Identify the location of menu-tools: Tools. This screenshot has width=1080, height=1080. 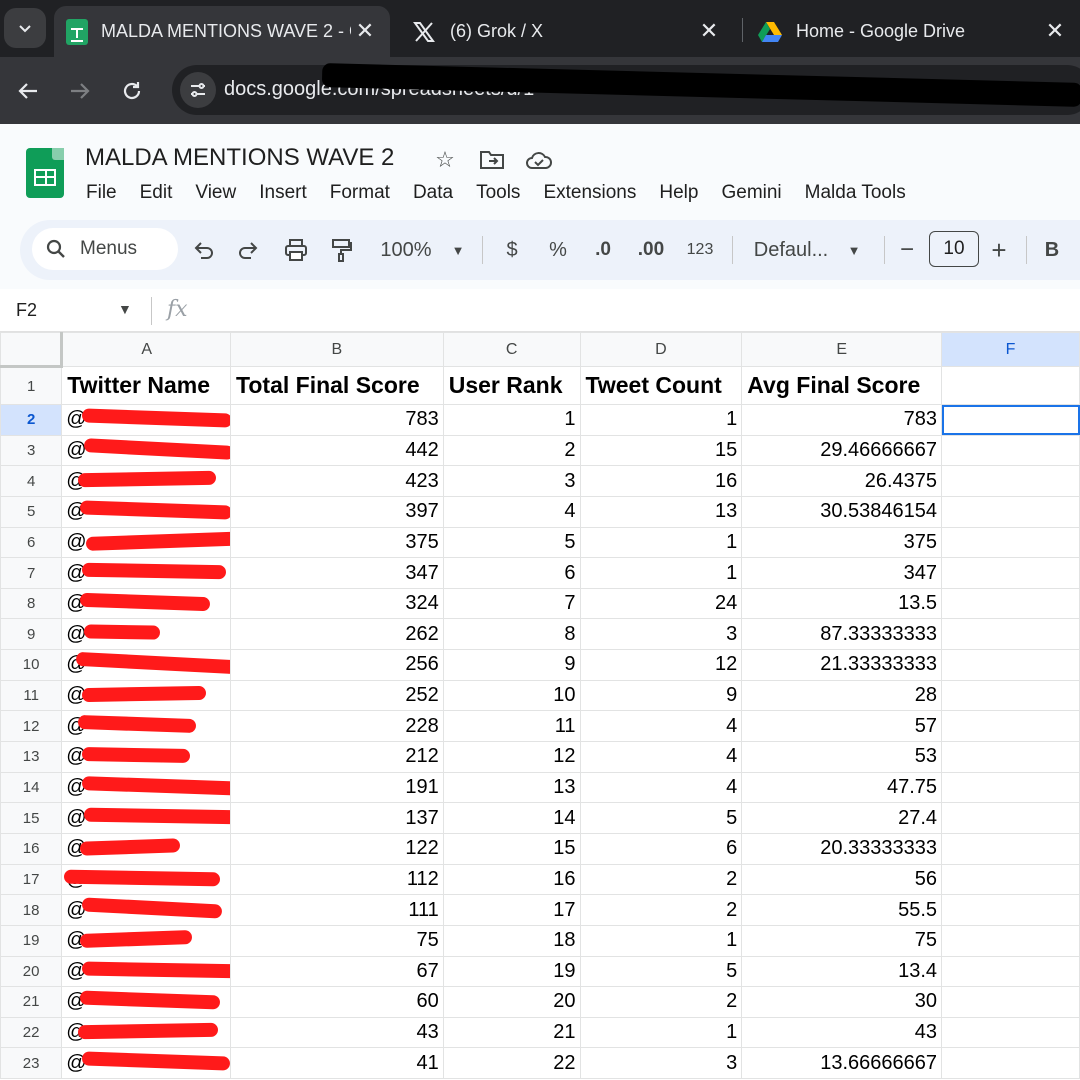
(498, 193).